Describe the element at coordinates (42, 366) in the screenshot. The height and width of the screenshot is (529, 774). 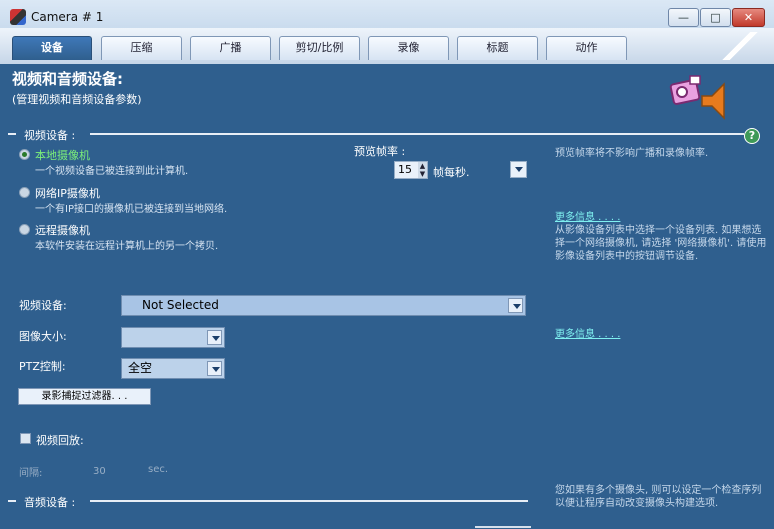
I see `ptz-label: PTZ控制:` at that location.